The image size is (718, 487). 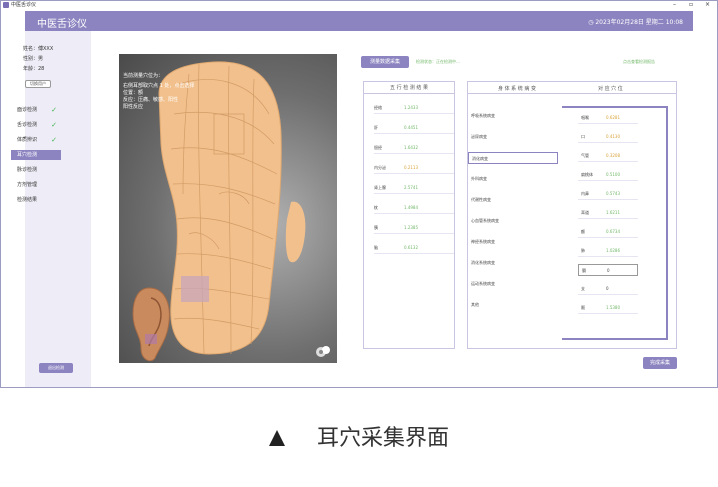 What do you see at coordinates (36, 140) in the screenshot?
I see `nav-item-2: 体质辨识 ✓` at bounding box center [36, 140].